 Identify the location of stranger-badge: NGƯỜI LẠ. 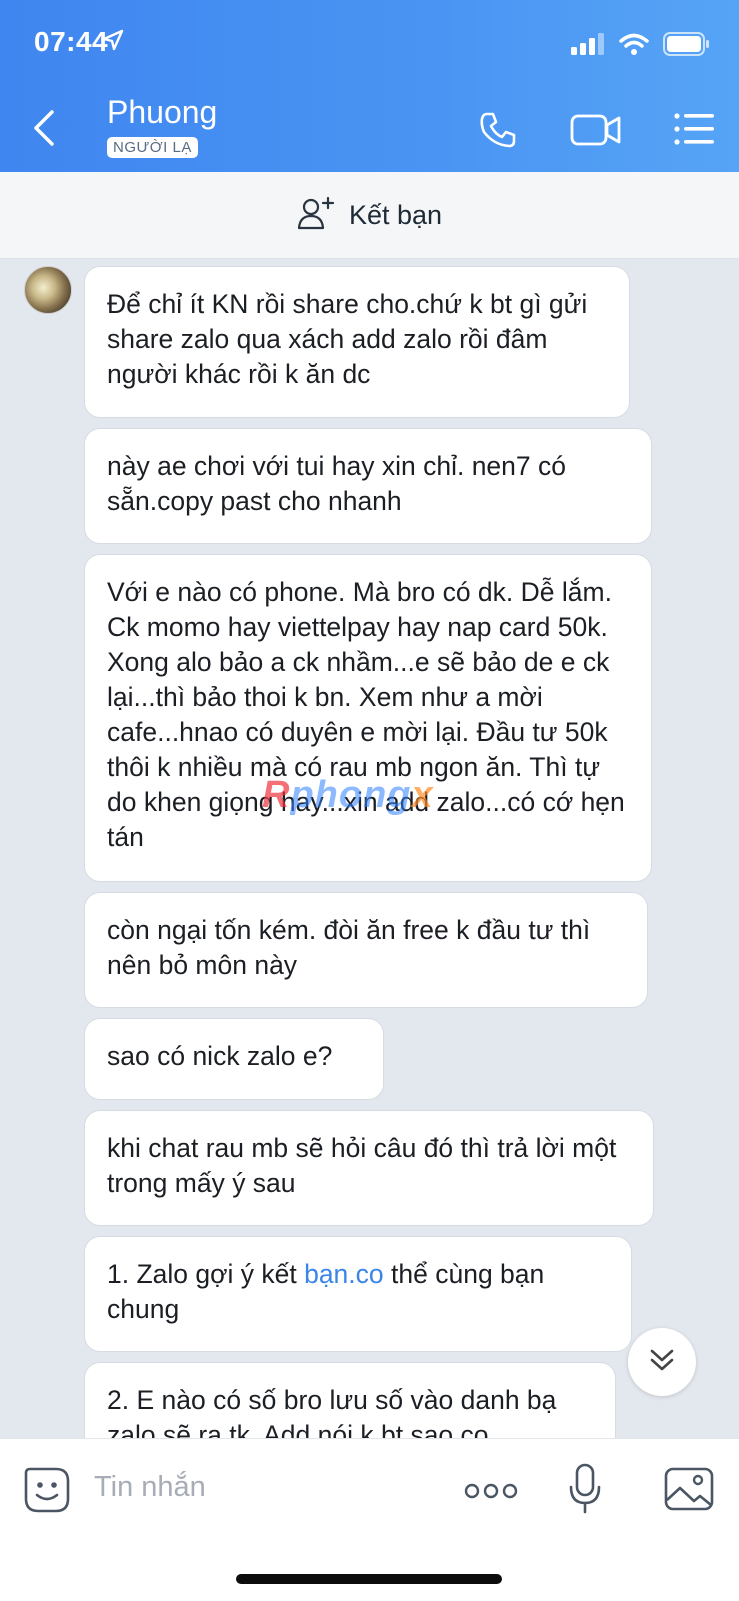
(152, 147).